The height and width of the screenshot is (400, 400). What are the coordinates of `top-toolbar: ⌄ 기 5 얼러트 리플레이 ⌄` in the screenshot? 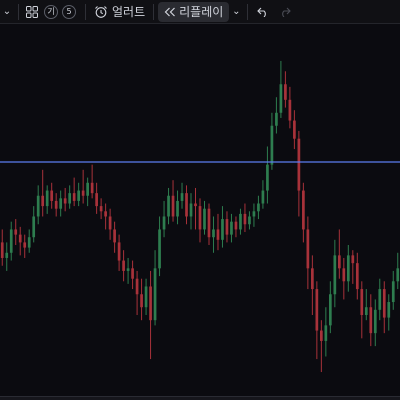 It's located at (200, 12).